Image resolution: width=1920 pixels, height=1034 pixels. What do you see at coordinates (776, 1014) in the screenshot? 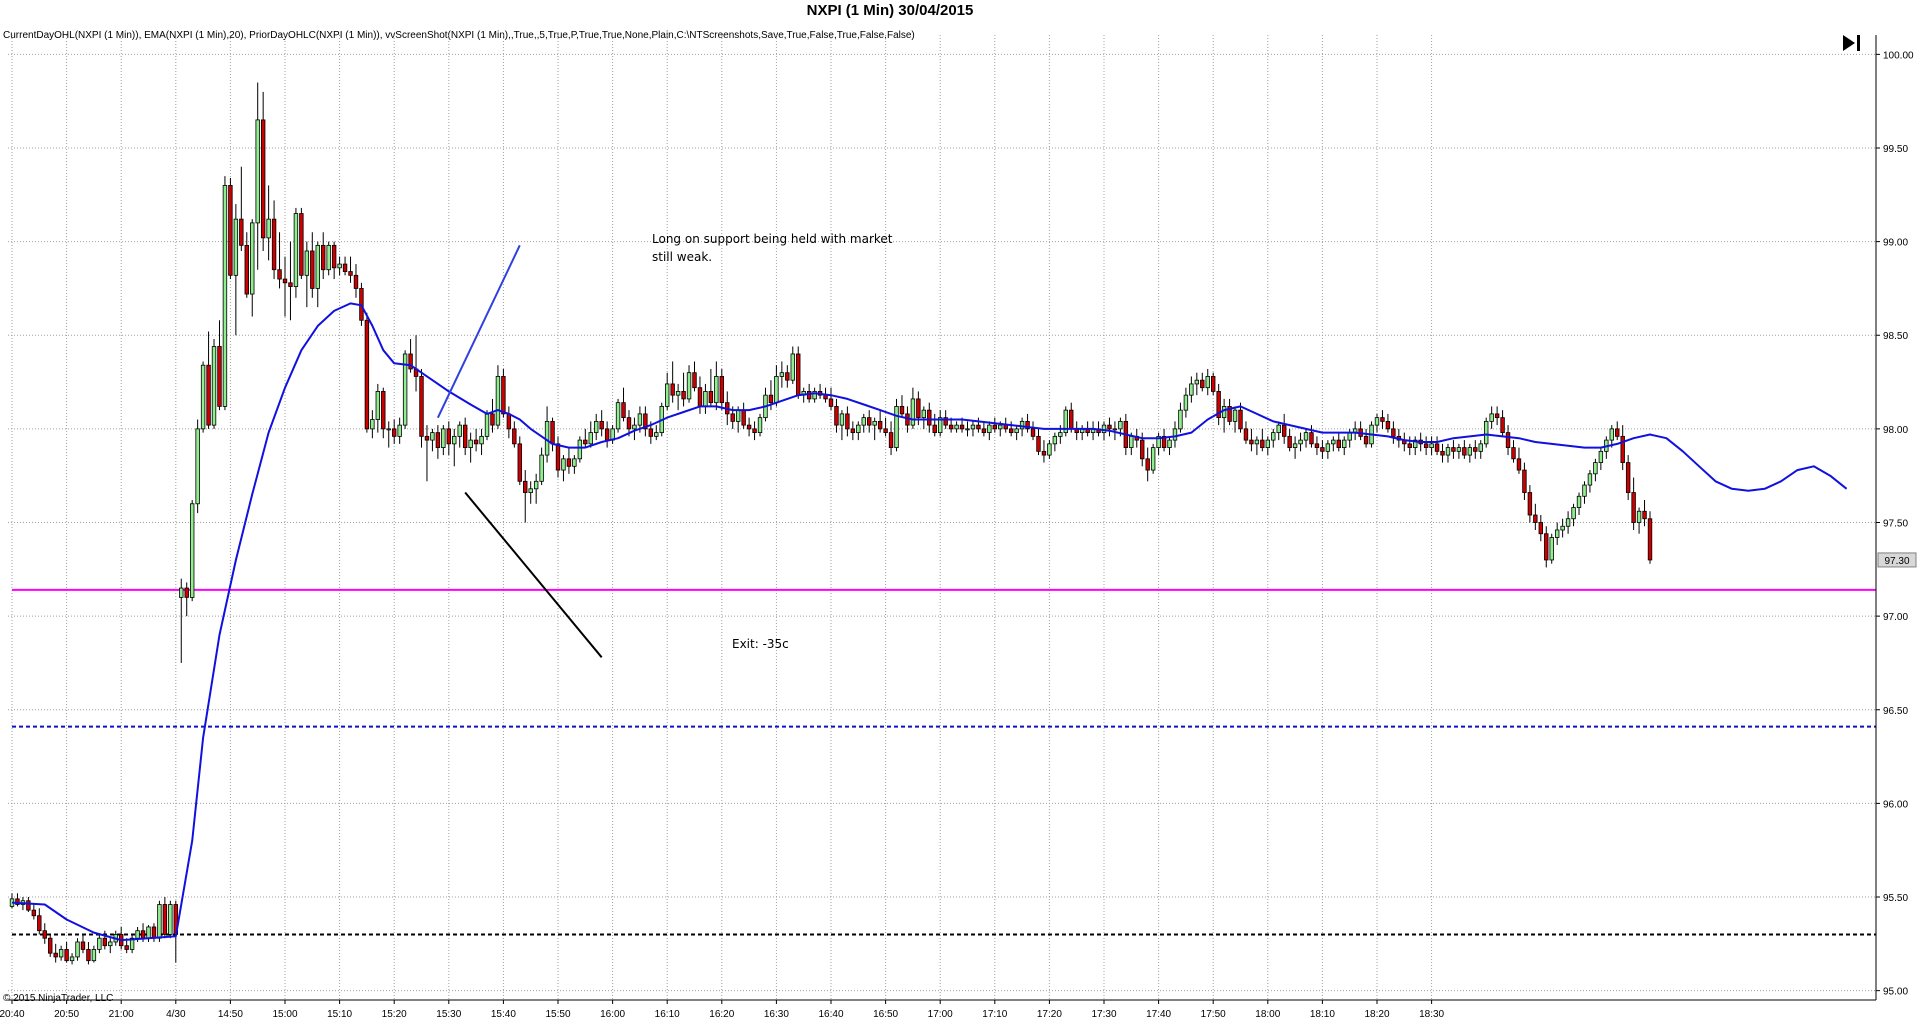
I see `x-tick-label: 16:30` at bounding box center [776, 1014].